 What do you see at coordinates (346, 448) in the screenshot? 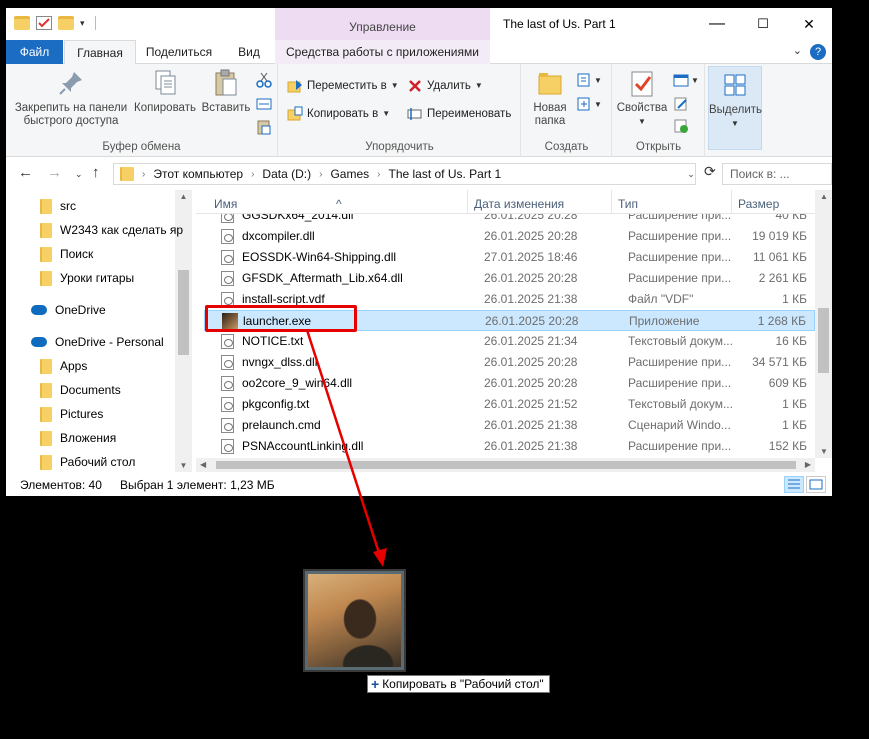
I see `drag-arrow` at bounding box center [346, 448].